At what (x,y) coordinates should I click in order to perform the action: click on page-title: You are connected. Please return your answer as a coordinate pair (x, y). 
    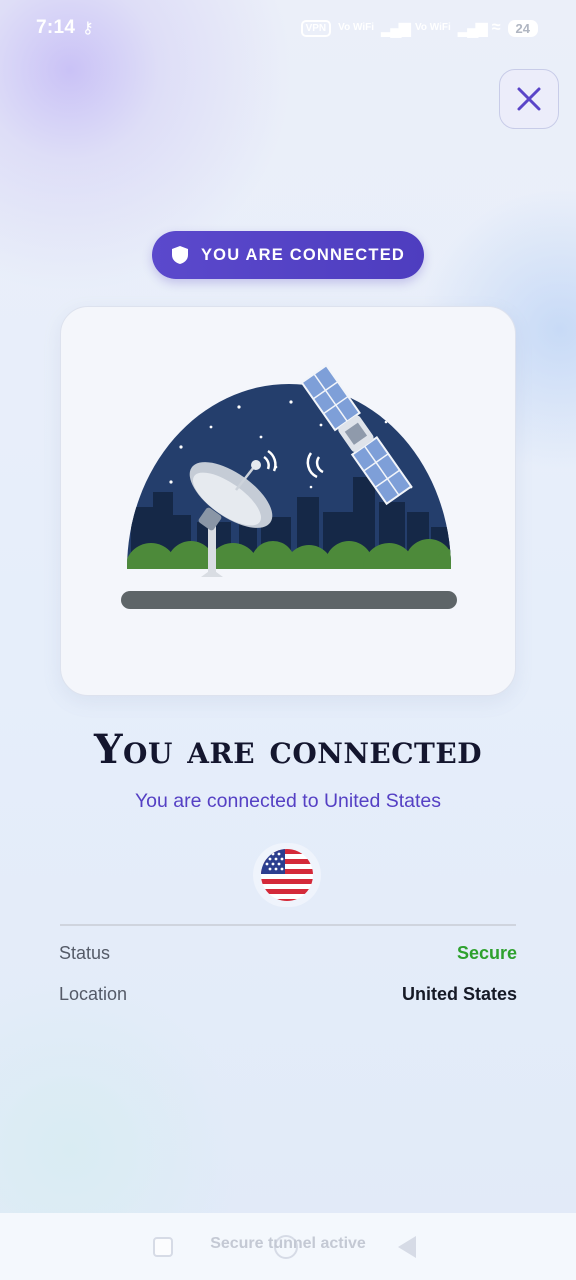
    Looking at the image, I should click on (288, 749).